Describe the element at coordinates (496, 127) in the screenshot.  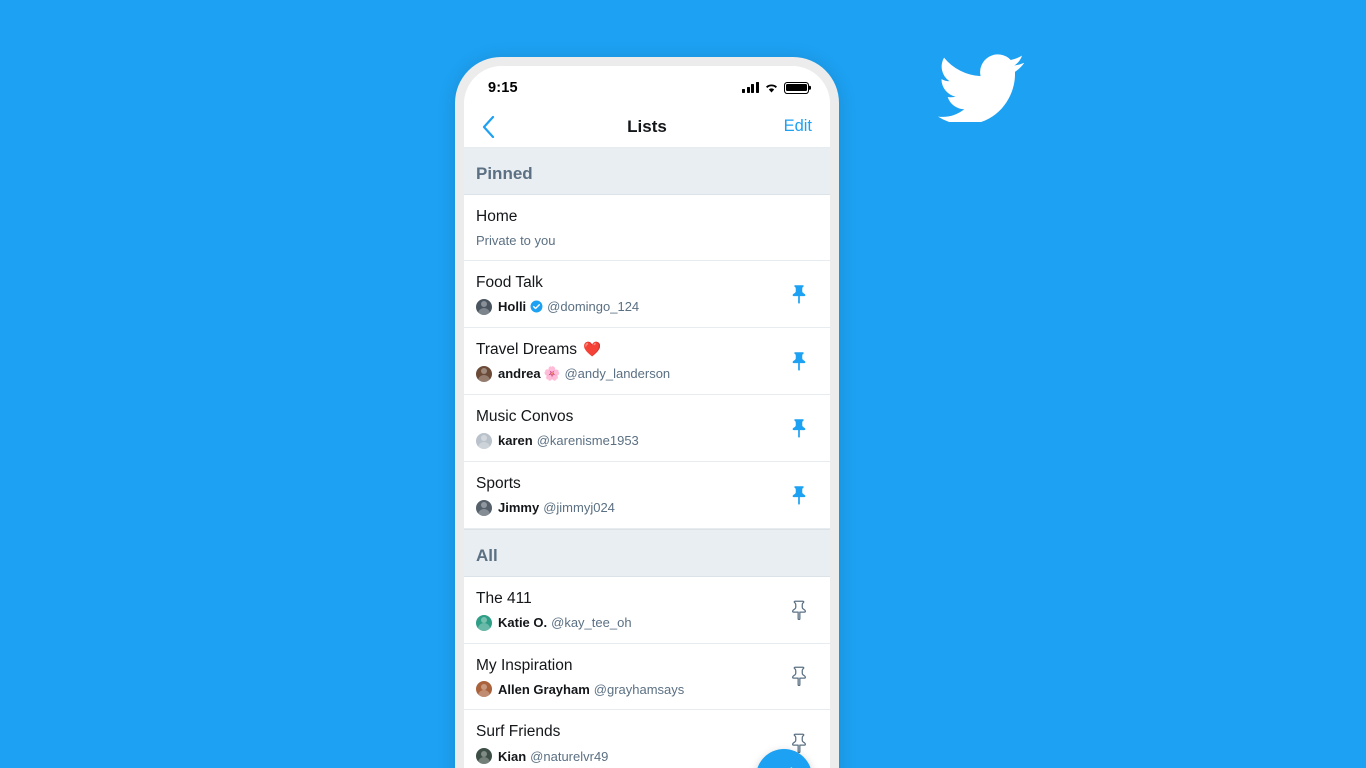
I see `chevron-left-icon` at that location.